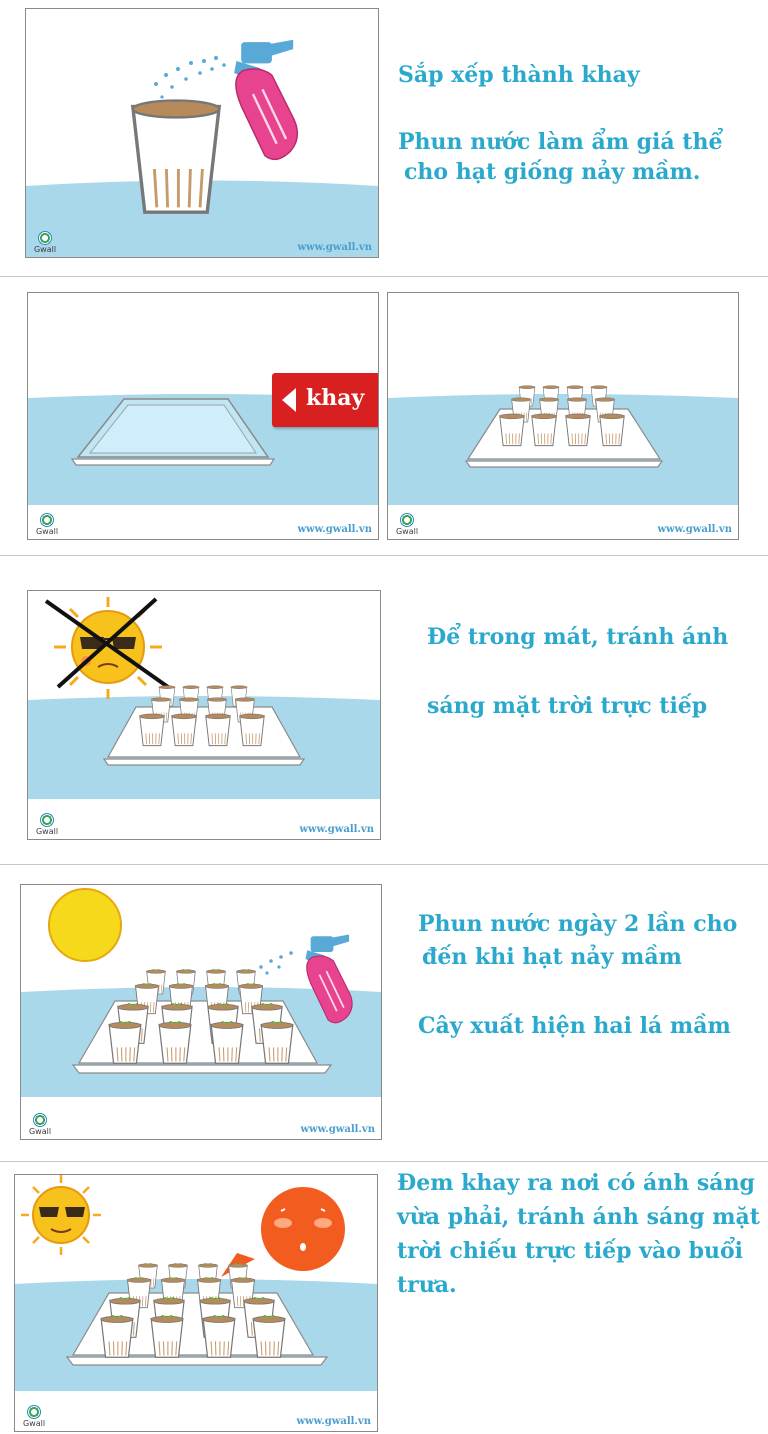  I want to click on step-3-line-2: sáng mặt trời trực tiếp, so click(567, 706).